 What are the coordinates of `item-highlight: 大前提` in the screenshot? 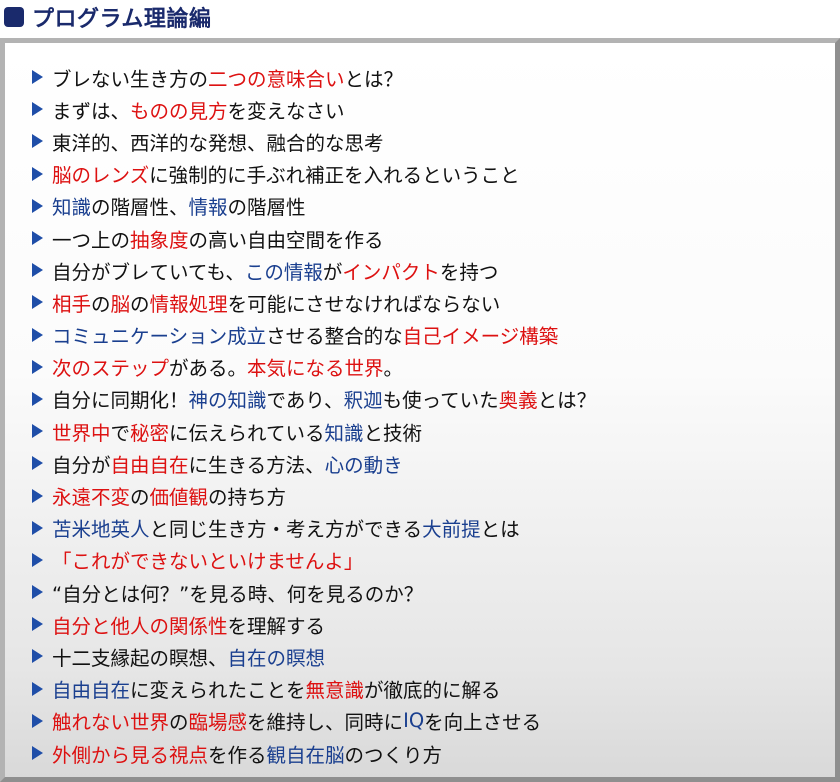 It's located at (451, 530).